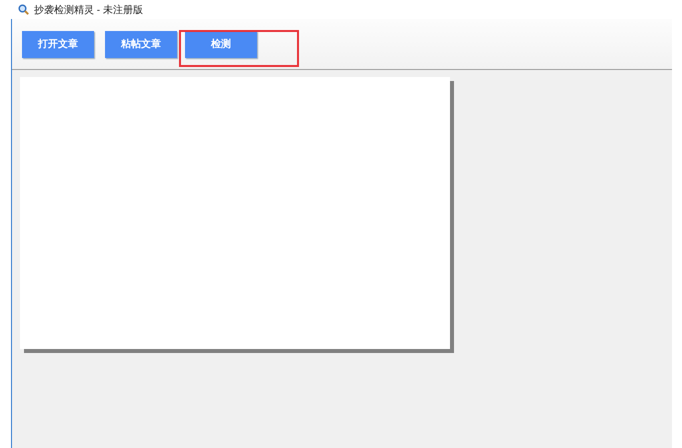 This screenshot has width=682, height=448. What do you see at coordinates (23, 9) in the screenshot?
I see `search-icon` at bounding box center [23, 9].